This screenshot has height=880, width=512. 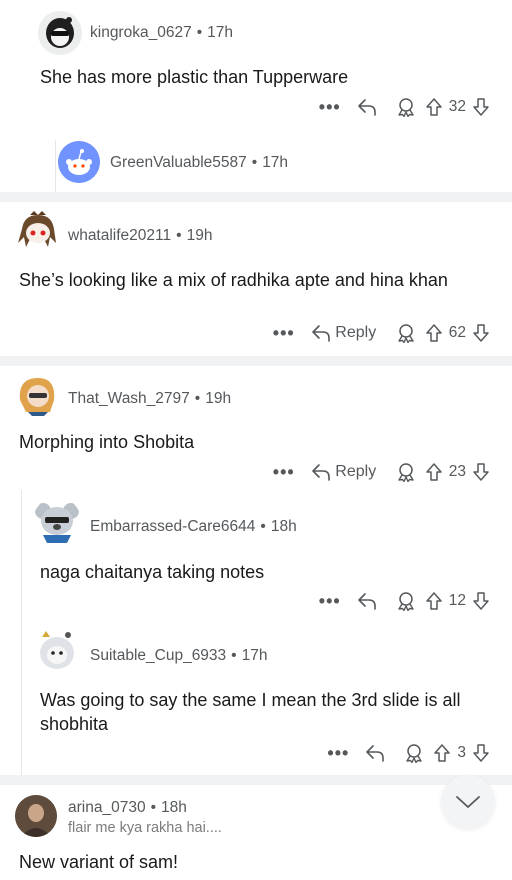 I want to click on comment-meta: arina_0730 • 18h, so click(x=127, y=807).